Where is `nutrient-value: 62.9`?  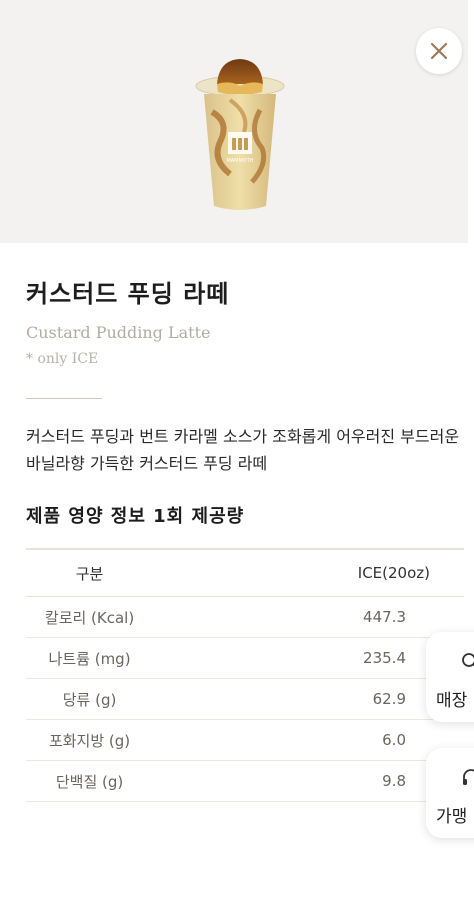 nutrient-value: 62.9 is located at coordinates (389, 699).